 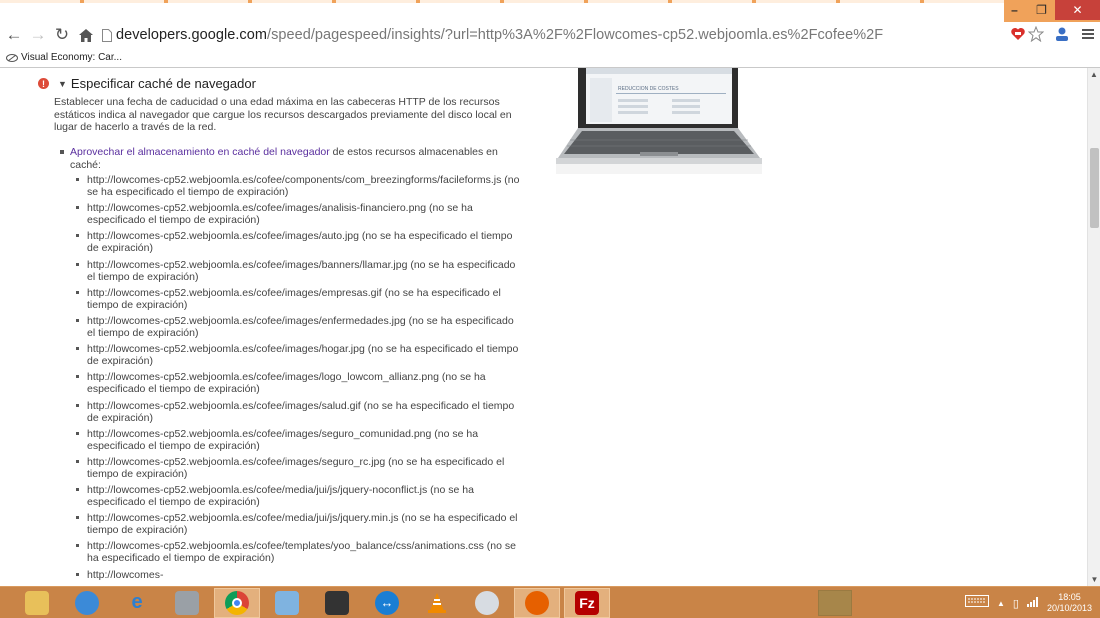 What do you see at coordinates (107, 35) in the screenshot?
I see `page-icon` at bounding box center [107, 35].